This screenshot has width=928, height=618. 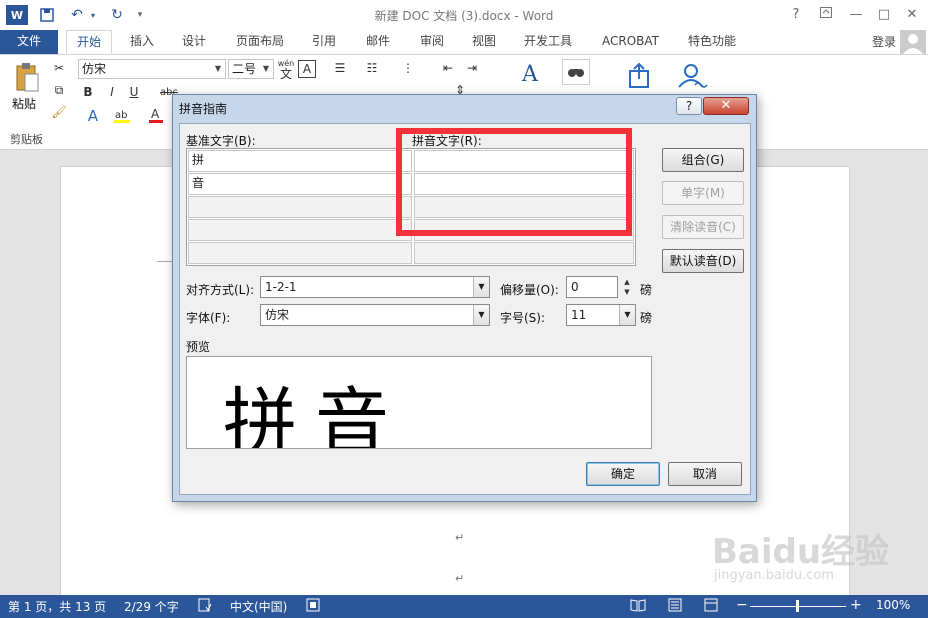 I want to click on tab-insert: 插入, so click(x=142, y=42).